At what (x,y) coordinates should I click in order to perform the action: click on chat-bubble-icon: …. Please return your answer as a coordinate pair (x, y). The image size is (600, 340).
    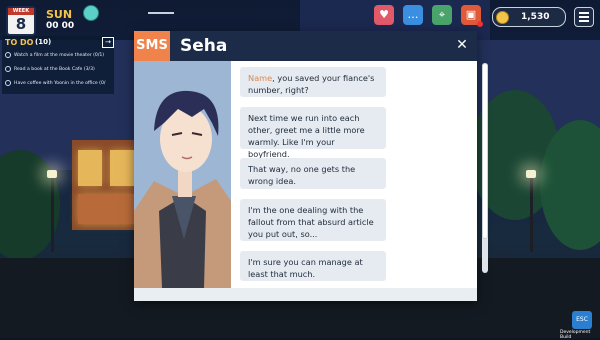
    Looking at the image, I should click on (413, 15).